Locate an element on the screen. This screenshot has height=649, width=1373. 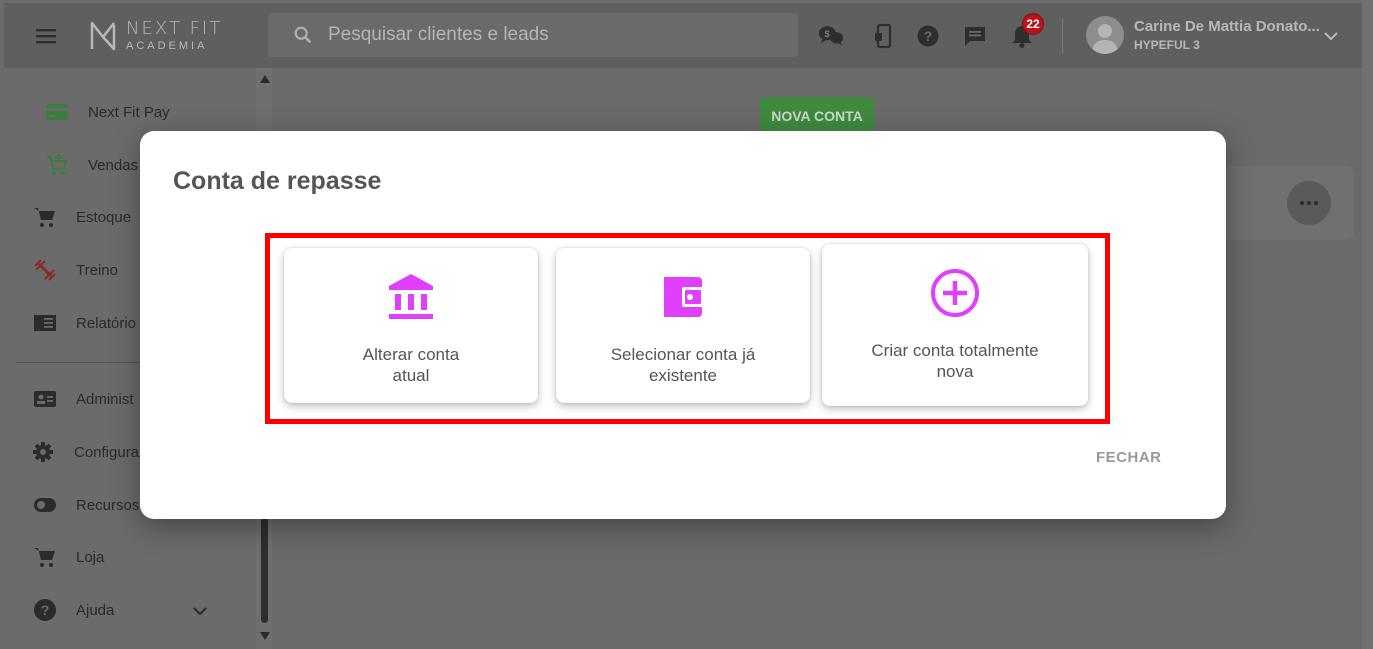
wallet-icon is located at coordinates (683, 297).